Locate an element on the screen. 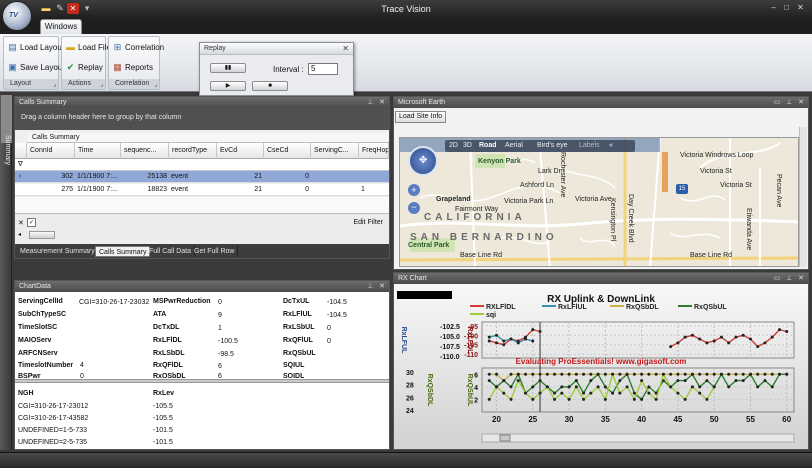 This screenshot has width=812, height=468. application-menu-orb: TV is located at coordinates (17, 16).